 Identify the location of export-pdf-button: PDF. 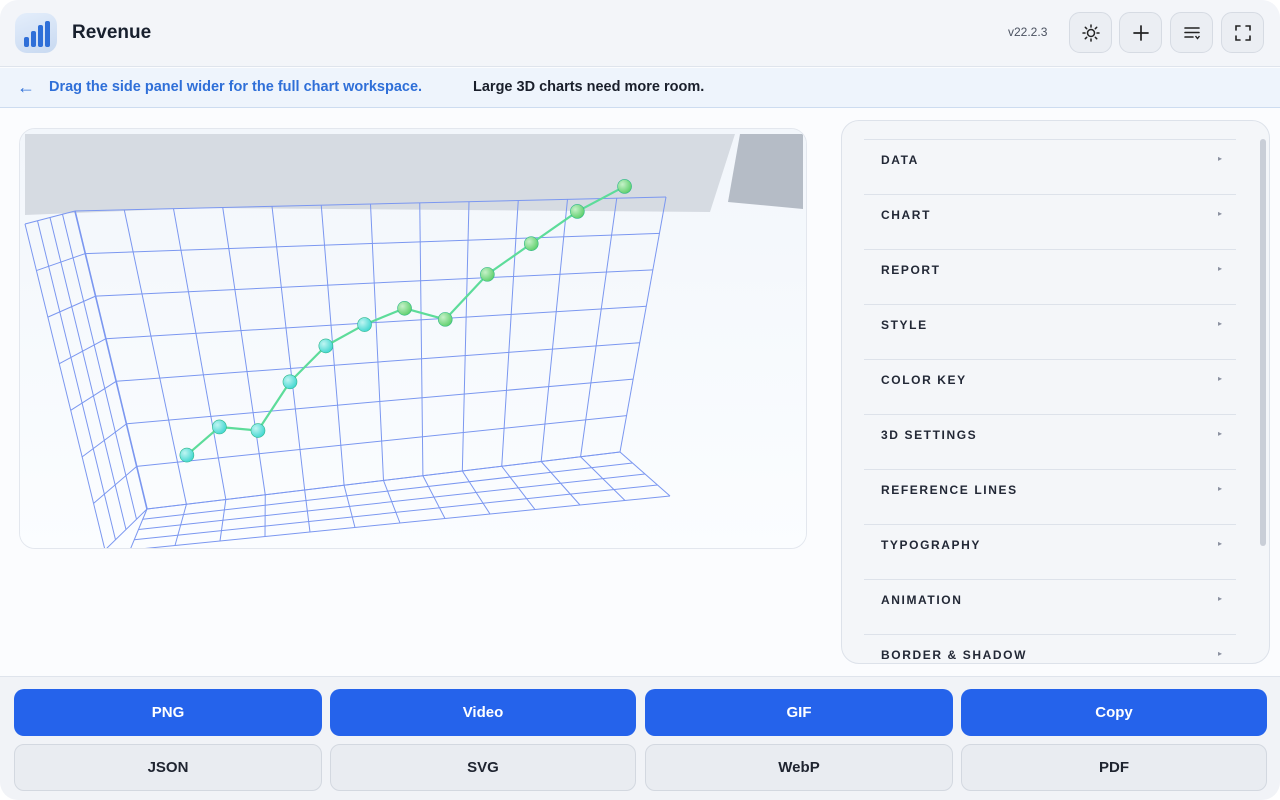
(1114, 767).